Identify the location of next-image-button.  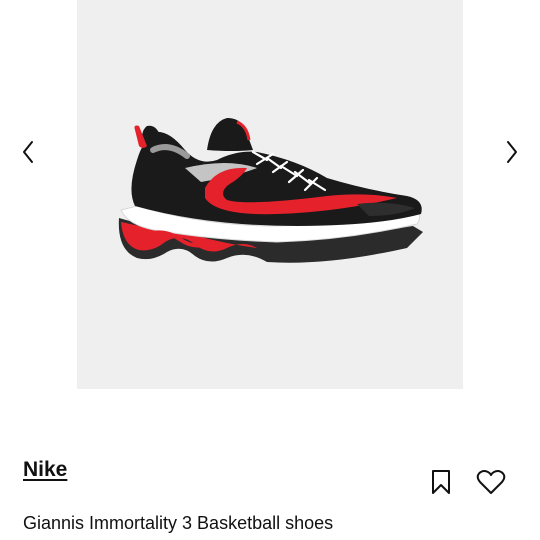
(512, 152).